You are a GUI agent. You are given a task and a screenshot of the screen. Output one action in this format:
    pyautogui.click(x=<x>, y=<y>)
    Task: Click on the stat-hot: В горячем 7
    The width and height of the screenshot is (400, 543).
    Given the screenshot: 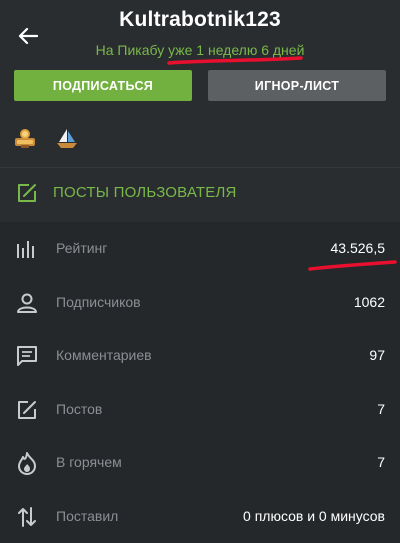 What is the action you would take?
    pyautogui.click(x=200, y=463)
    